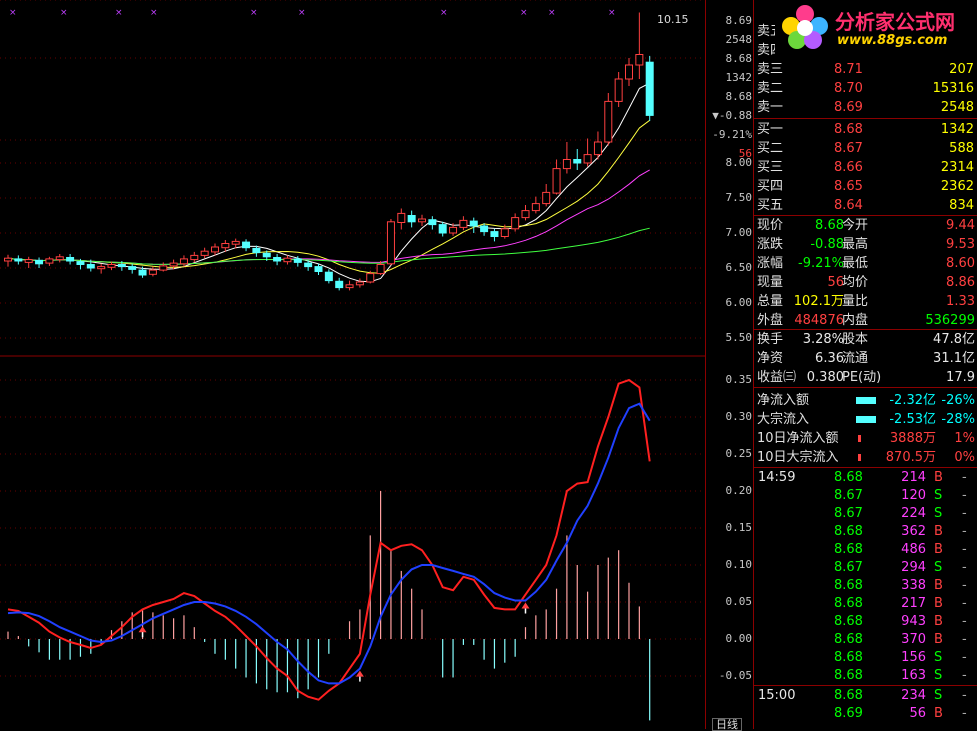 The height and width of the screenshot is (731, 977). I want to click on quote-row: 涨跌 -0.88 最高 9.53, so click(865, 244).